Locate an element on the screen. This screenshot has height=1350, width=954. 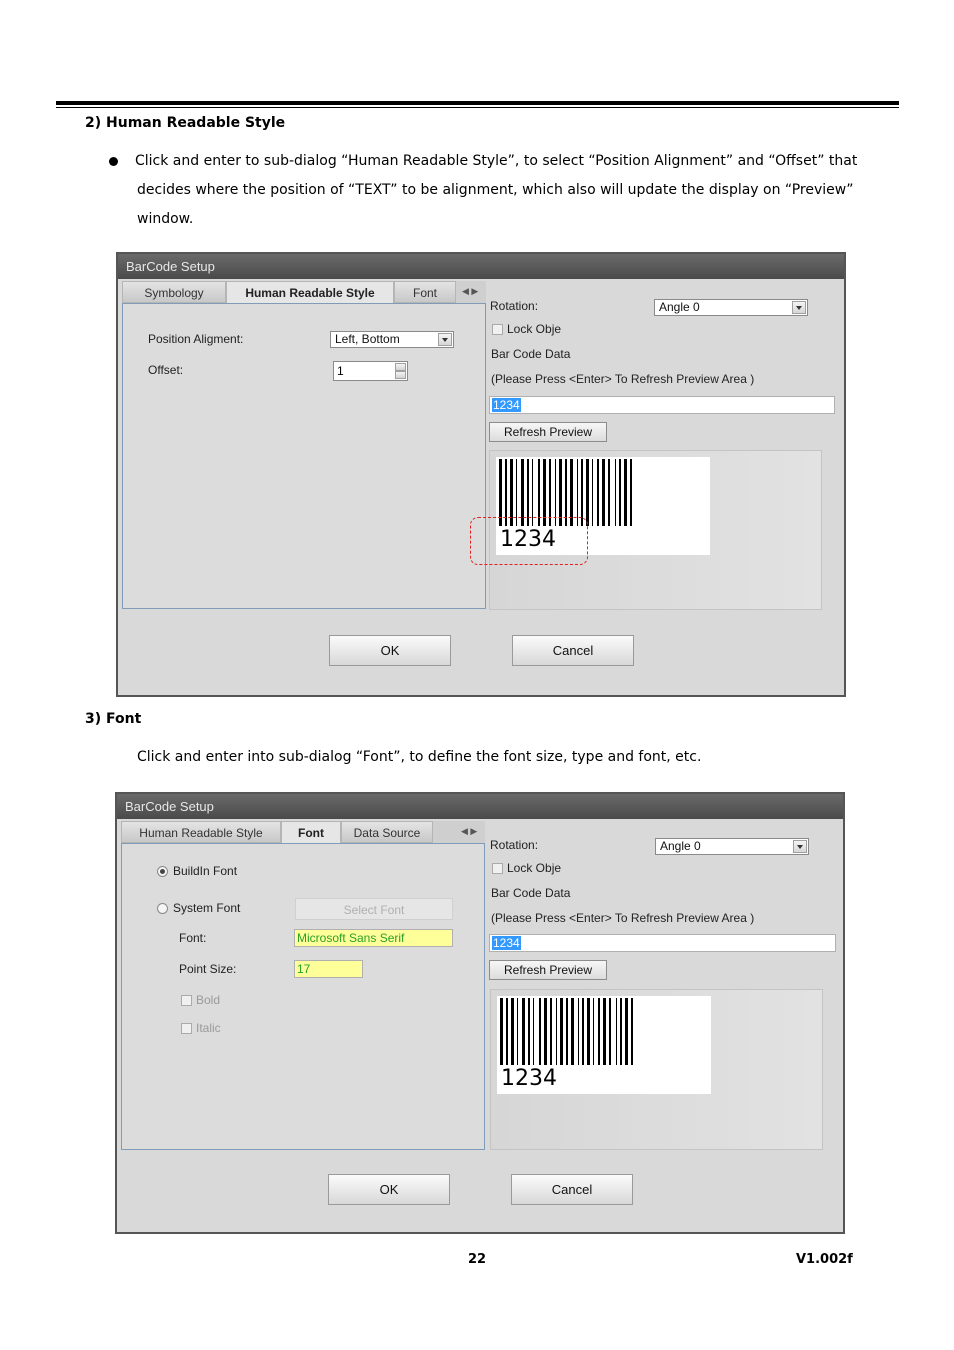
font-label: Font: is located at coordinates (193, 938).